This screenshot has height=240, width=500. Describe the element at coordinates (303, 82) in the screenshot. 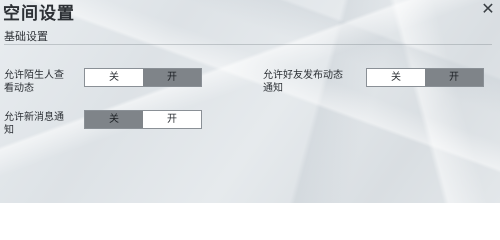

I see `setting-label-friend-post-notify: 允许好友发布动态 通知` at that location.